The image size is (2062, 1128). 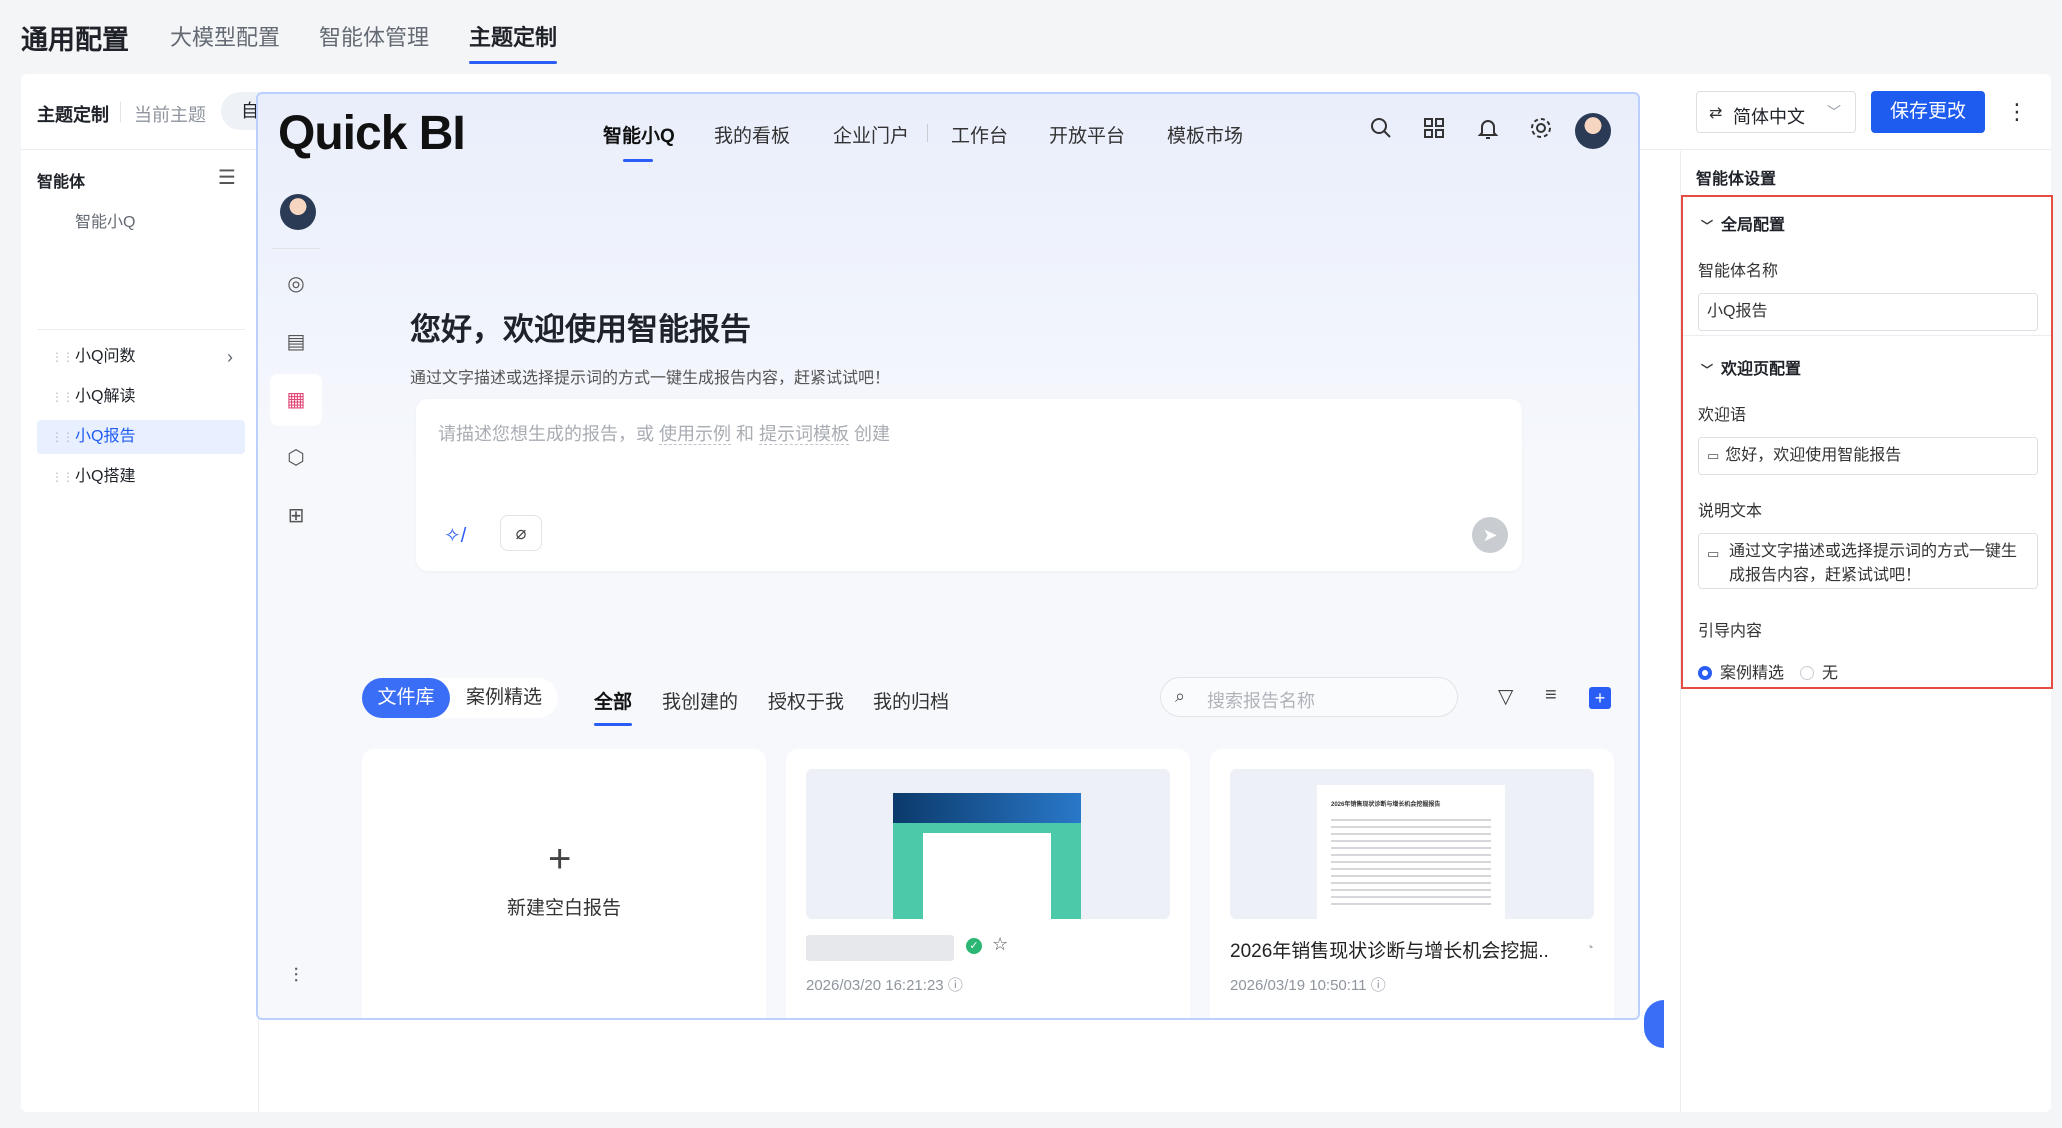 What do you see at coordinates (170, 114) in the screenshot?
I see `current-theme-tab: 当前主题` at bounding box center [170, 114].